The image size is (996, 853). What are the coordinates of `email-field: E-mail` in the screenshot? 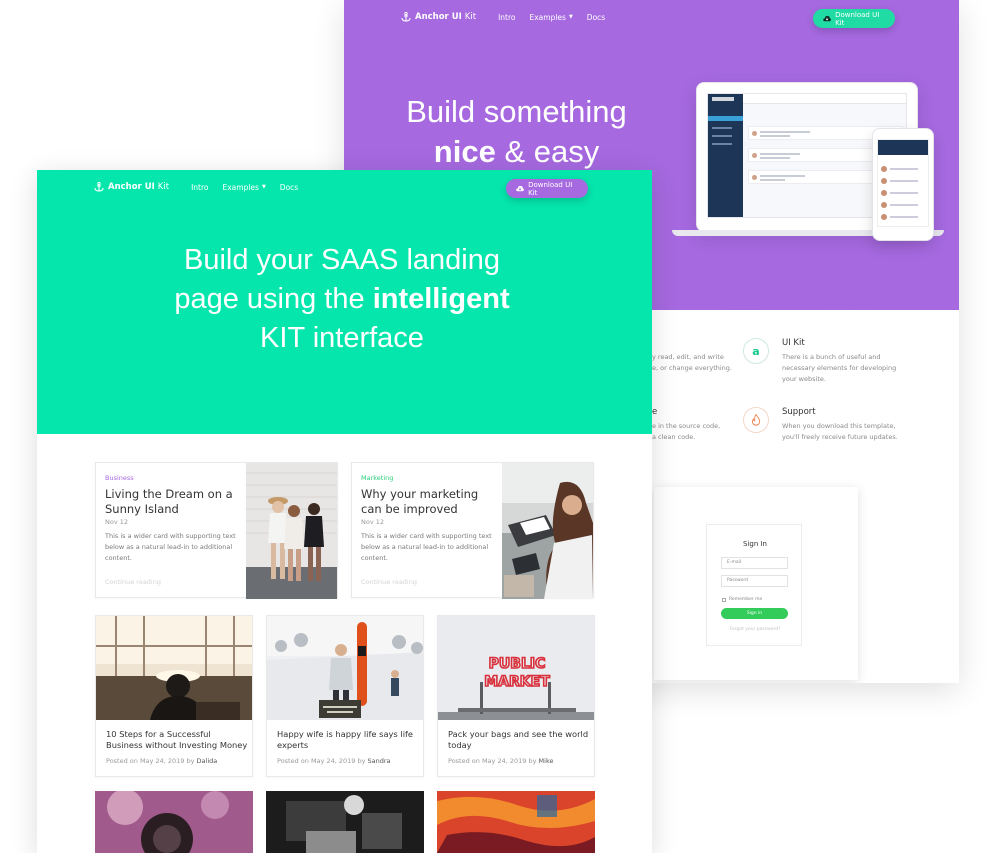 It's located at (754, 563).